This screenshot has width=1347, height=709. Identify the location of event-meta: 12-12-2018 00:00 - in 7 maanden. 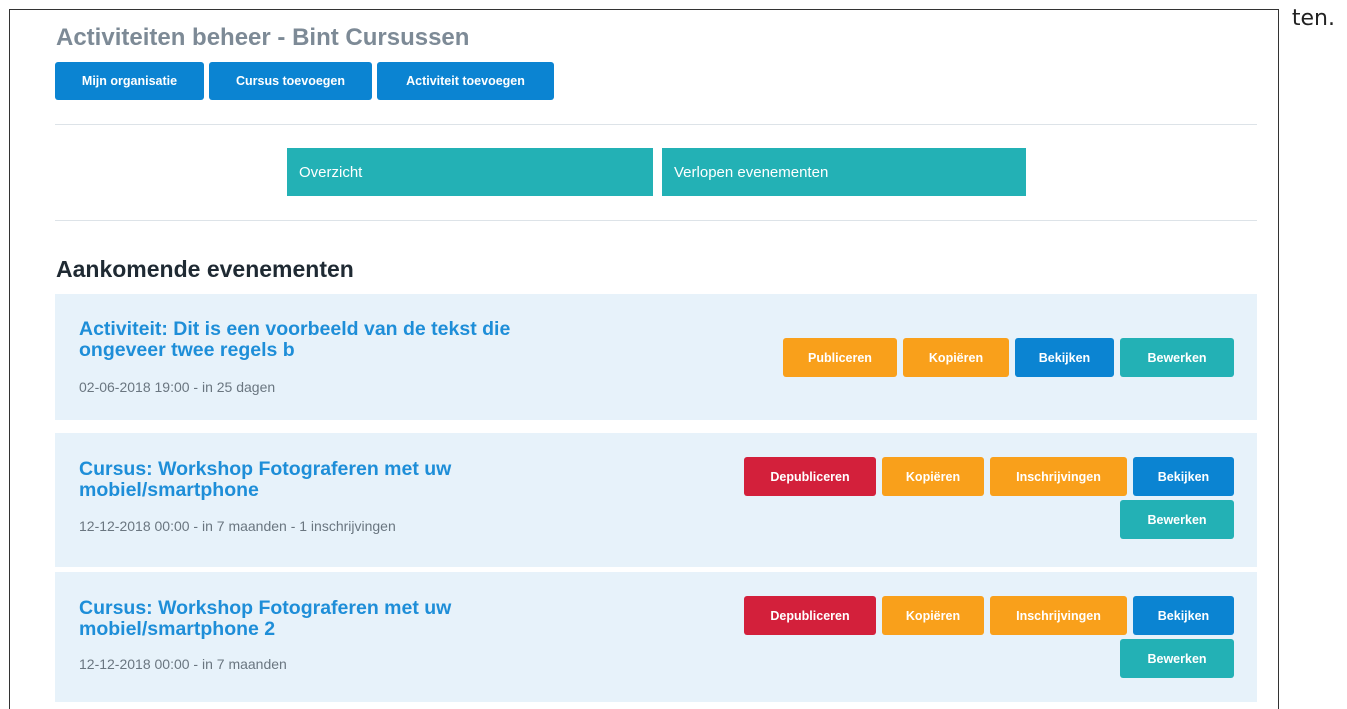
(183, 664).